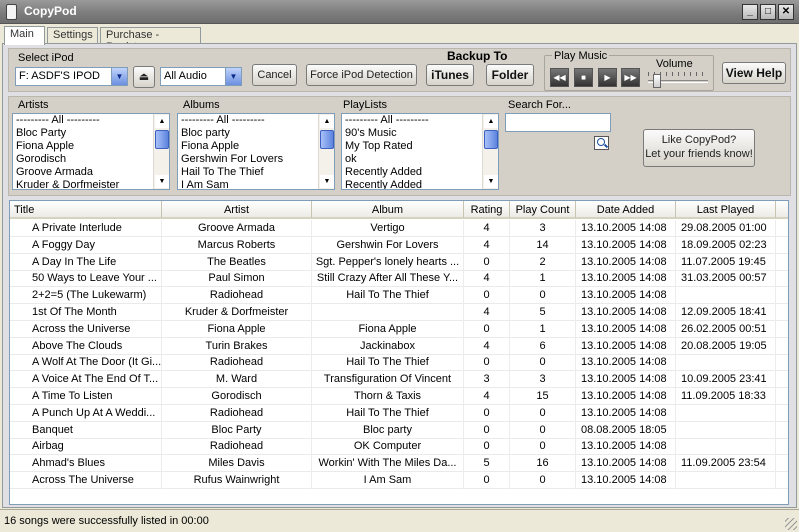 The image size is (799, 532). What do you see at coordinates (558, 122) in the screenshot?
I see `search-input` at bounding box center [558, 122].